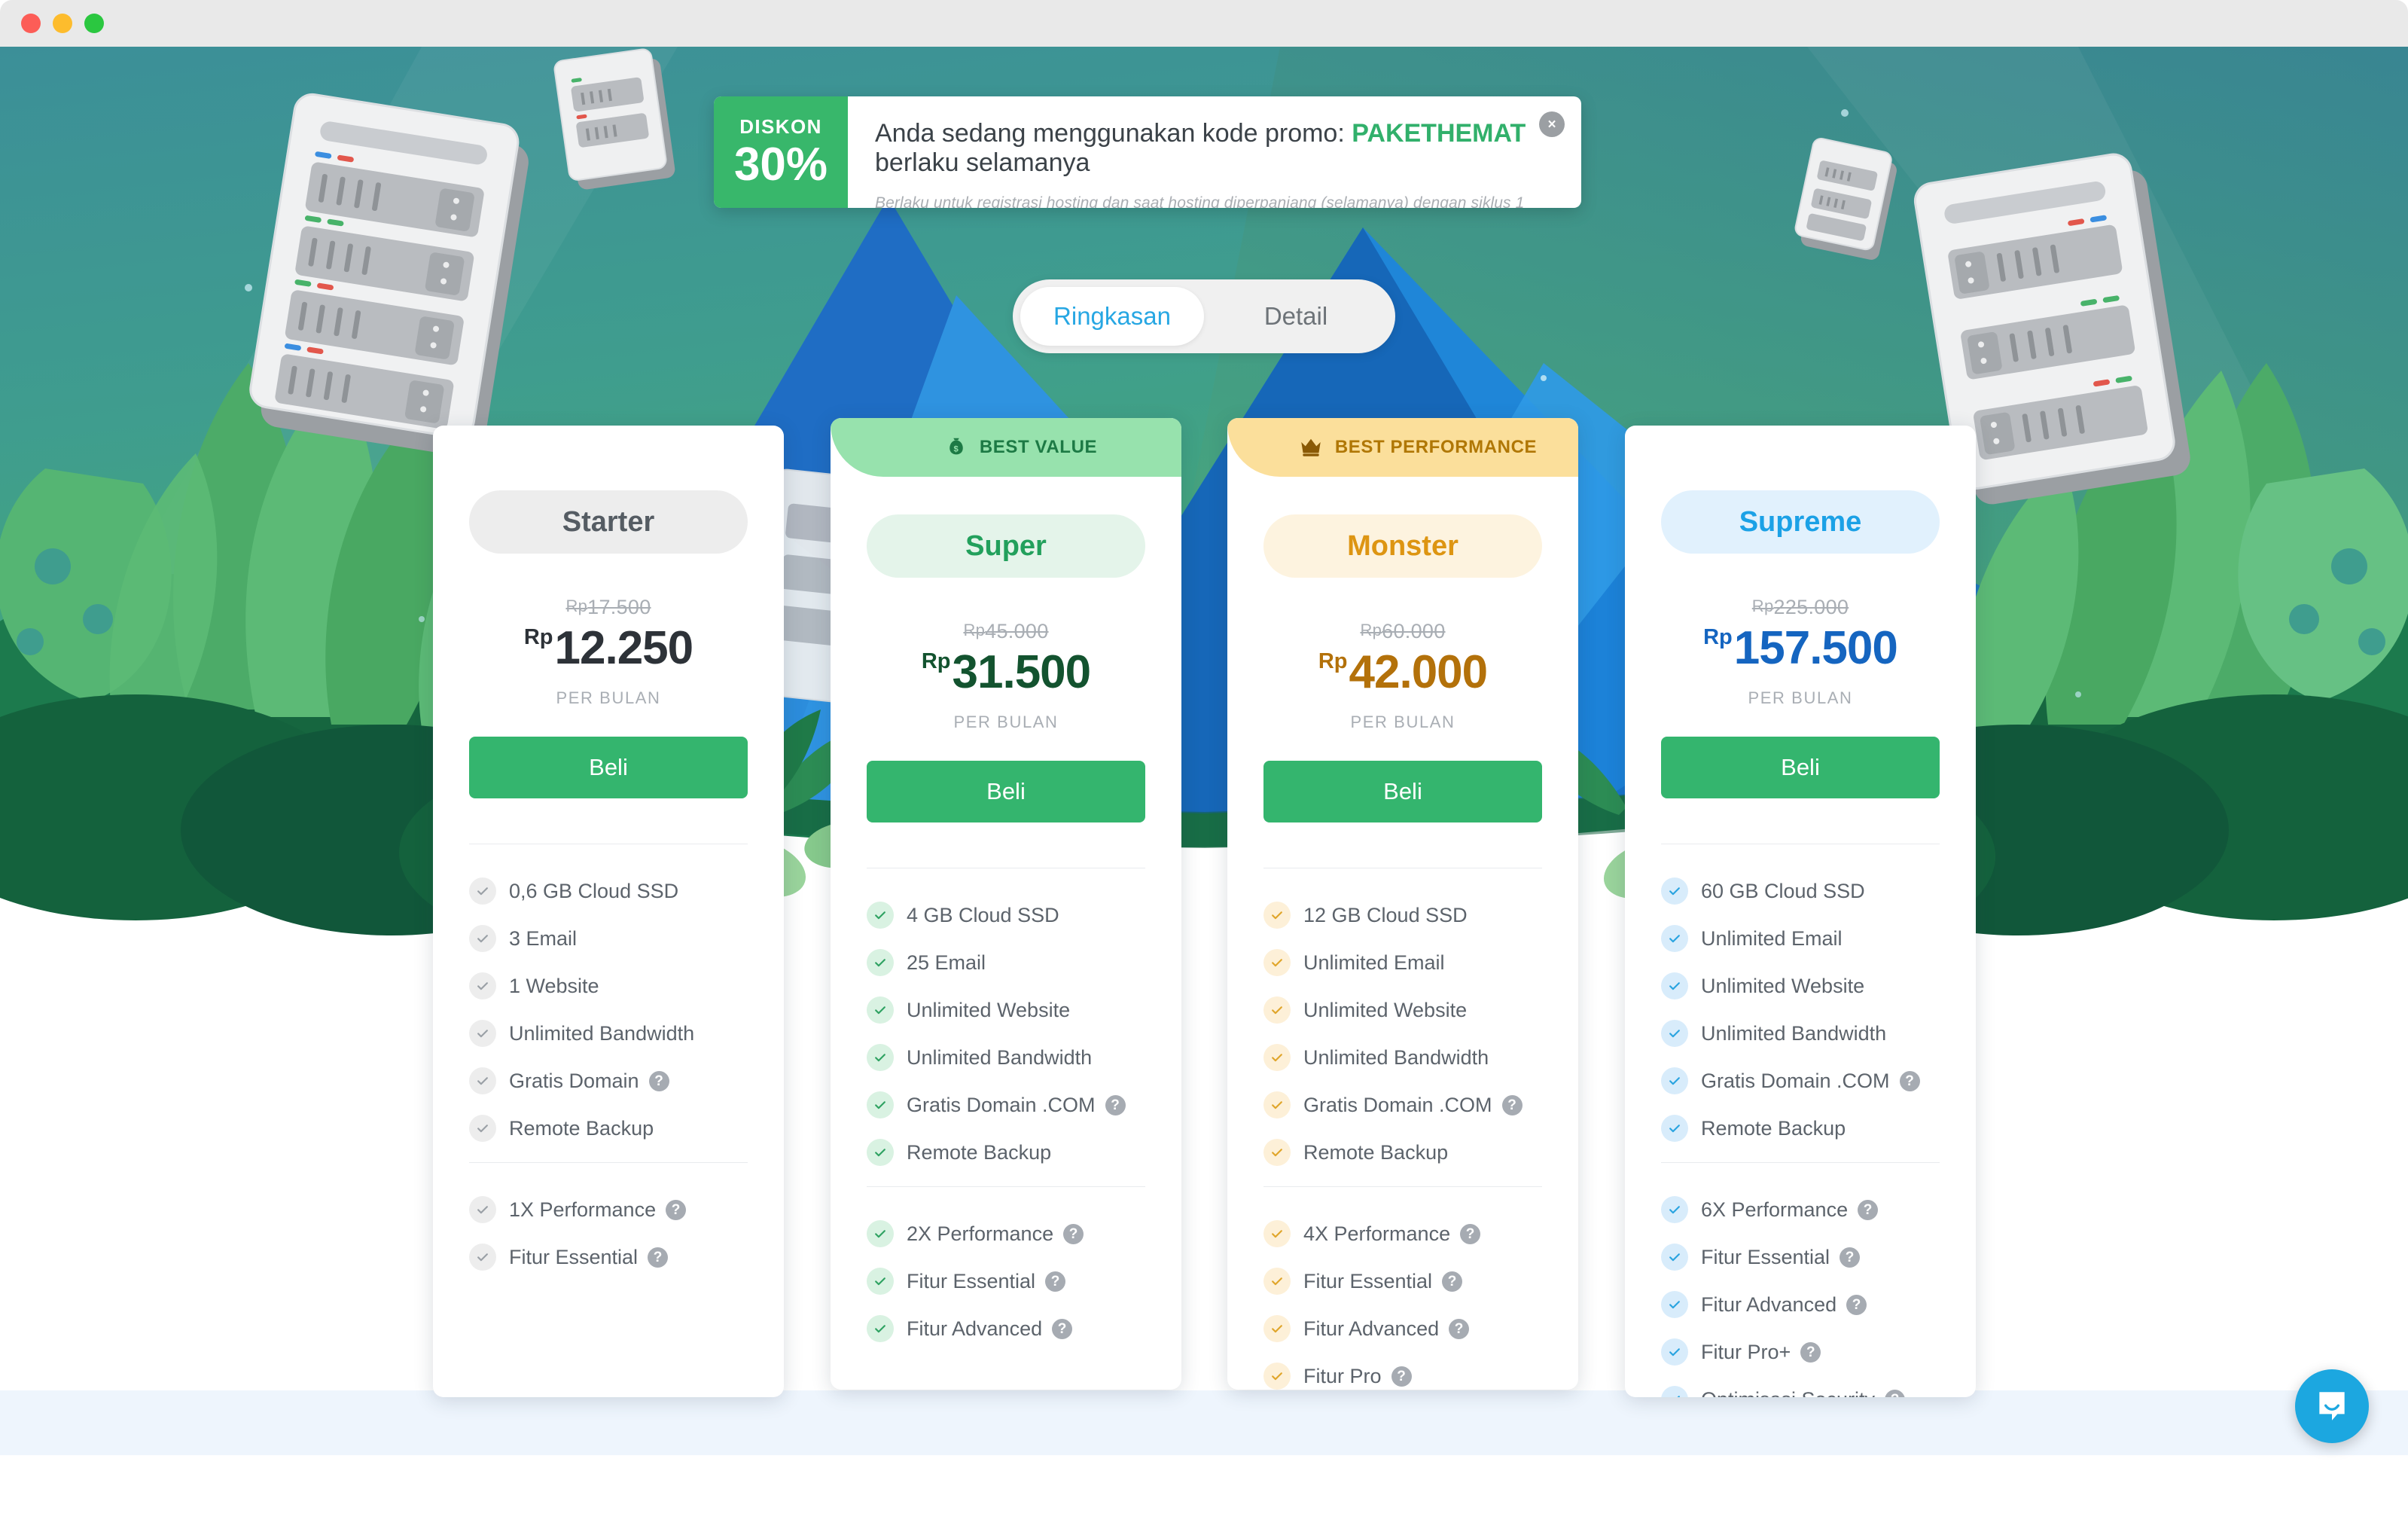 The width and height of the screenshot is (2408, 1532). Describe the element at coordinates (1006, 1104) in the screenshot. I see `feature-item: Gratis Domain .COM?` at that location.